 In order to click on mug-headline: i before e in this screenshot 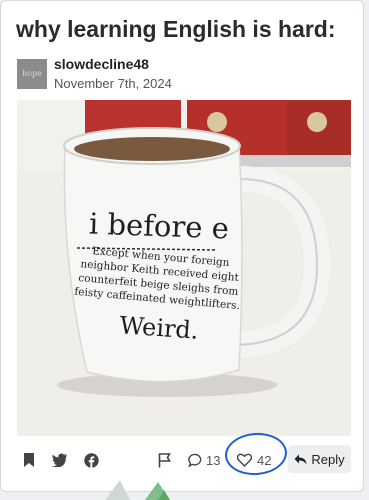, I will do `click(159, 226)`.